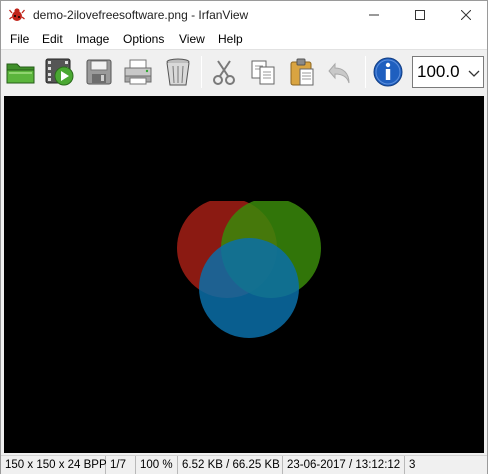 Image resolution: width=488 pixels, height=474 pixels. I want to click on print-icon, so click(138, 72).